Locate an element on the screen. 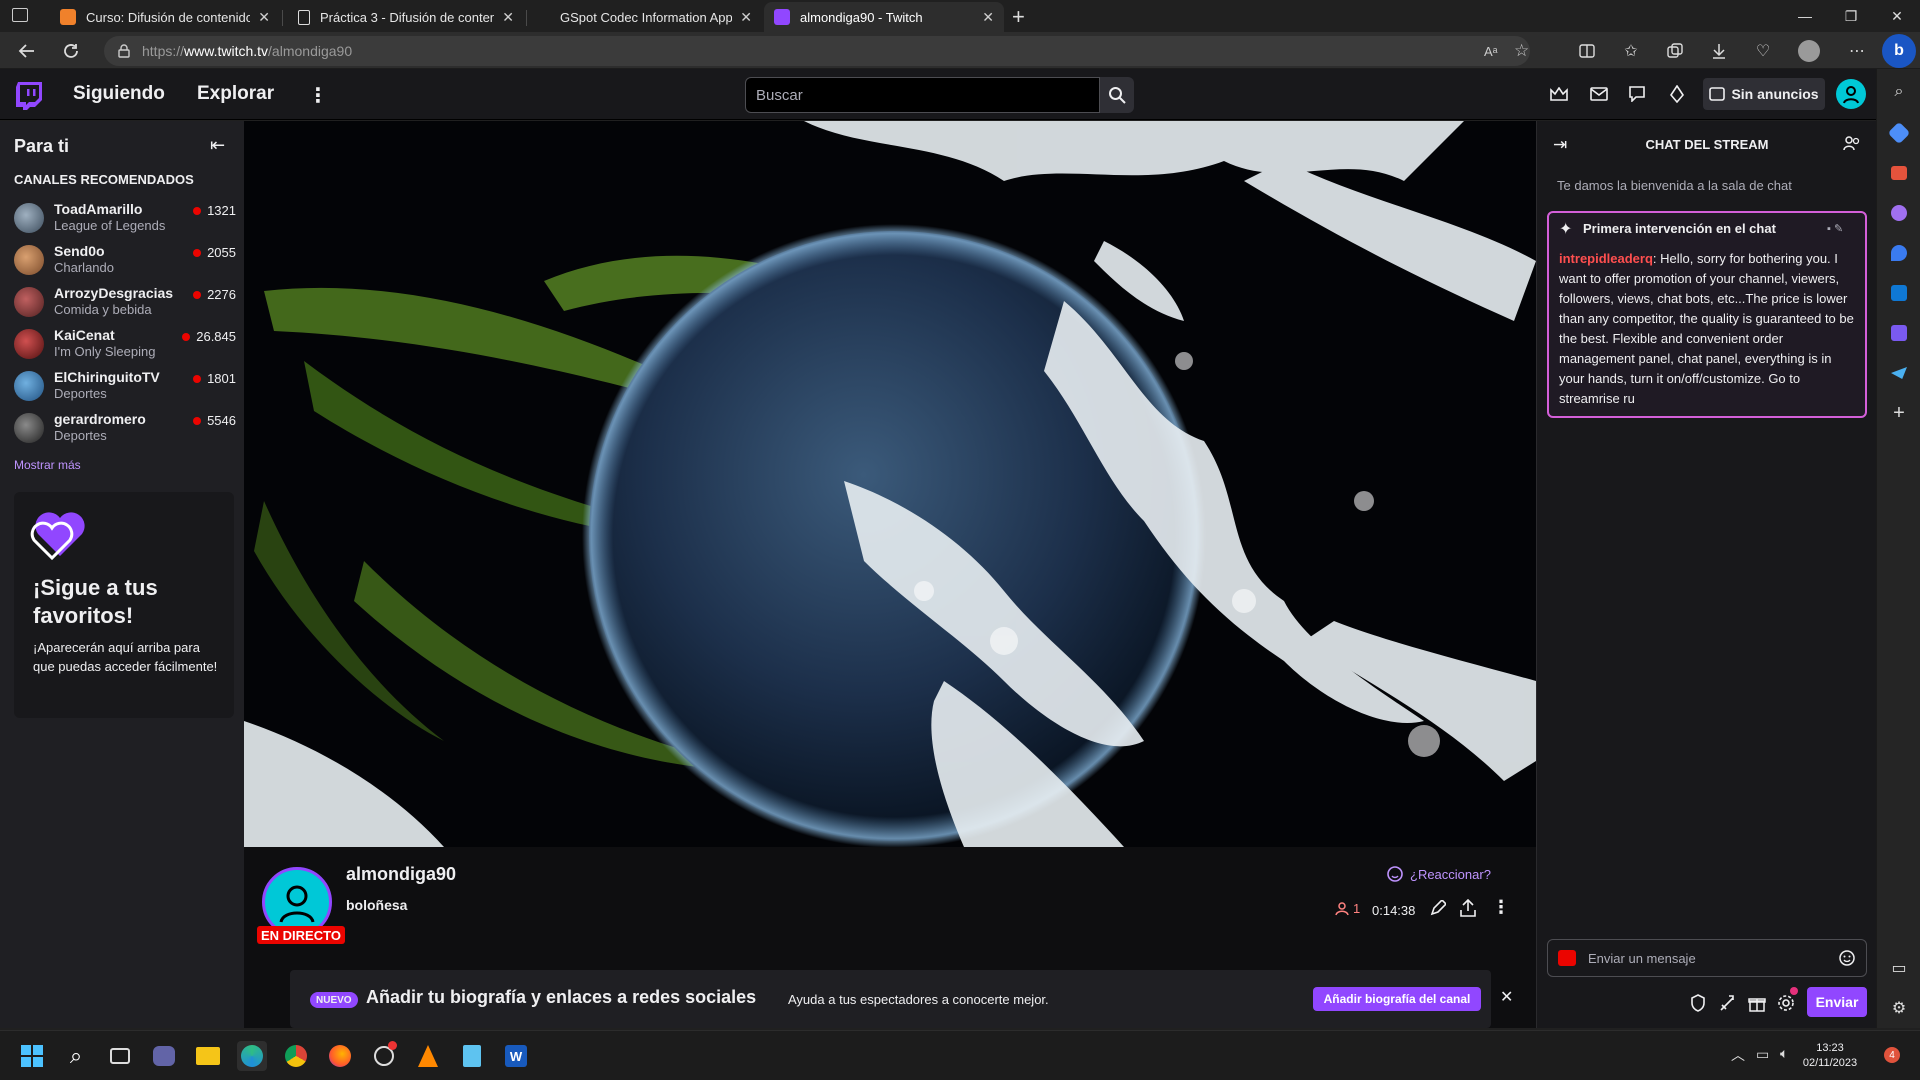 This screenshot has width=1920, height=1080. sidebar-layout-icon: ▭ is located at coordinates (1899, 968).